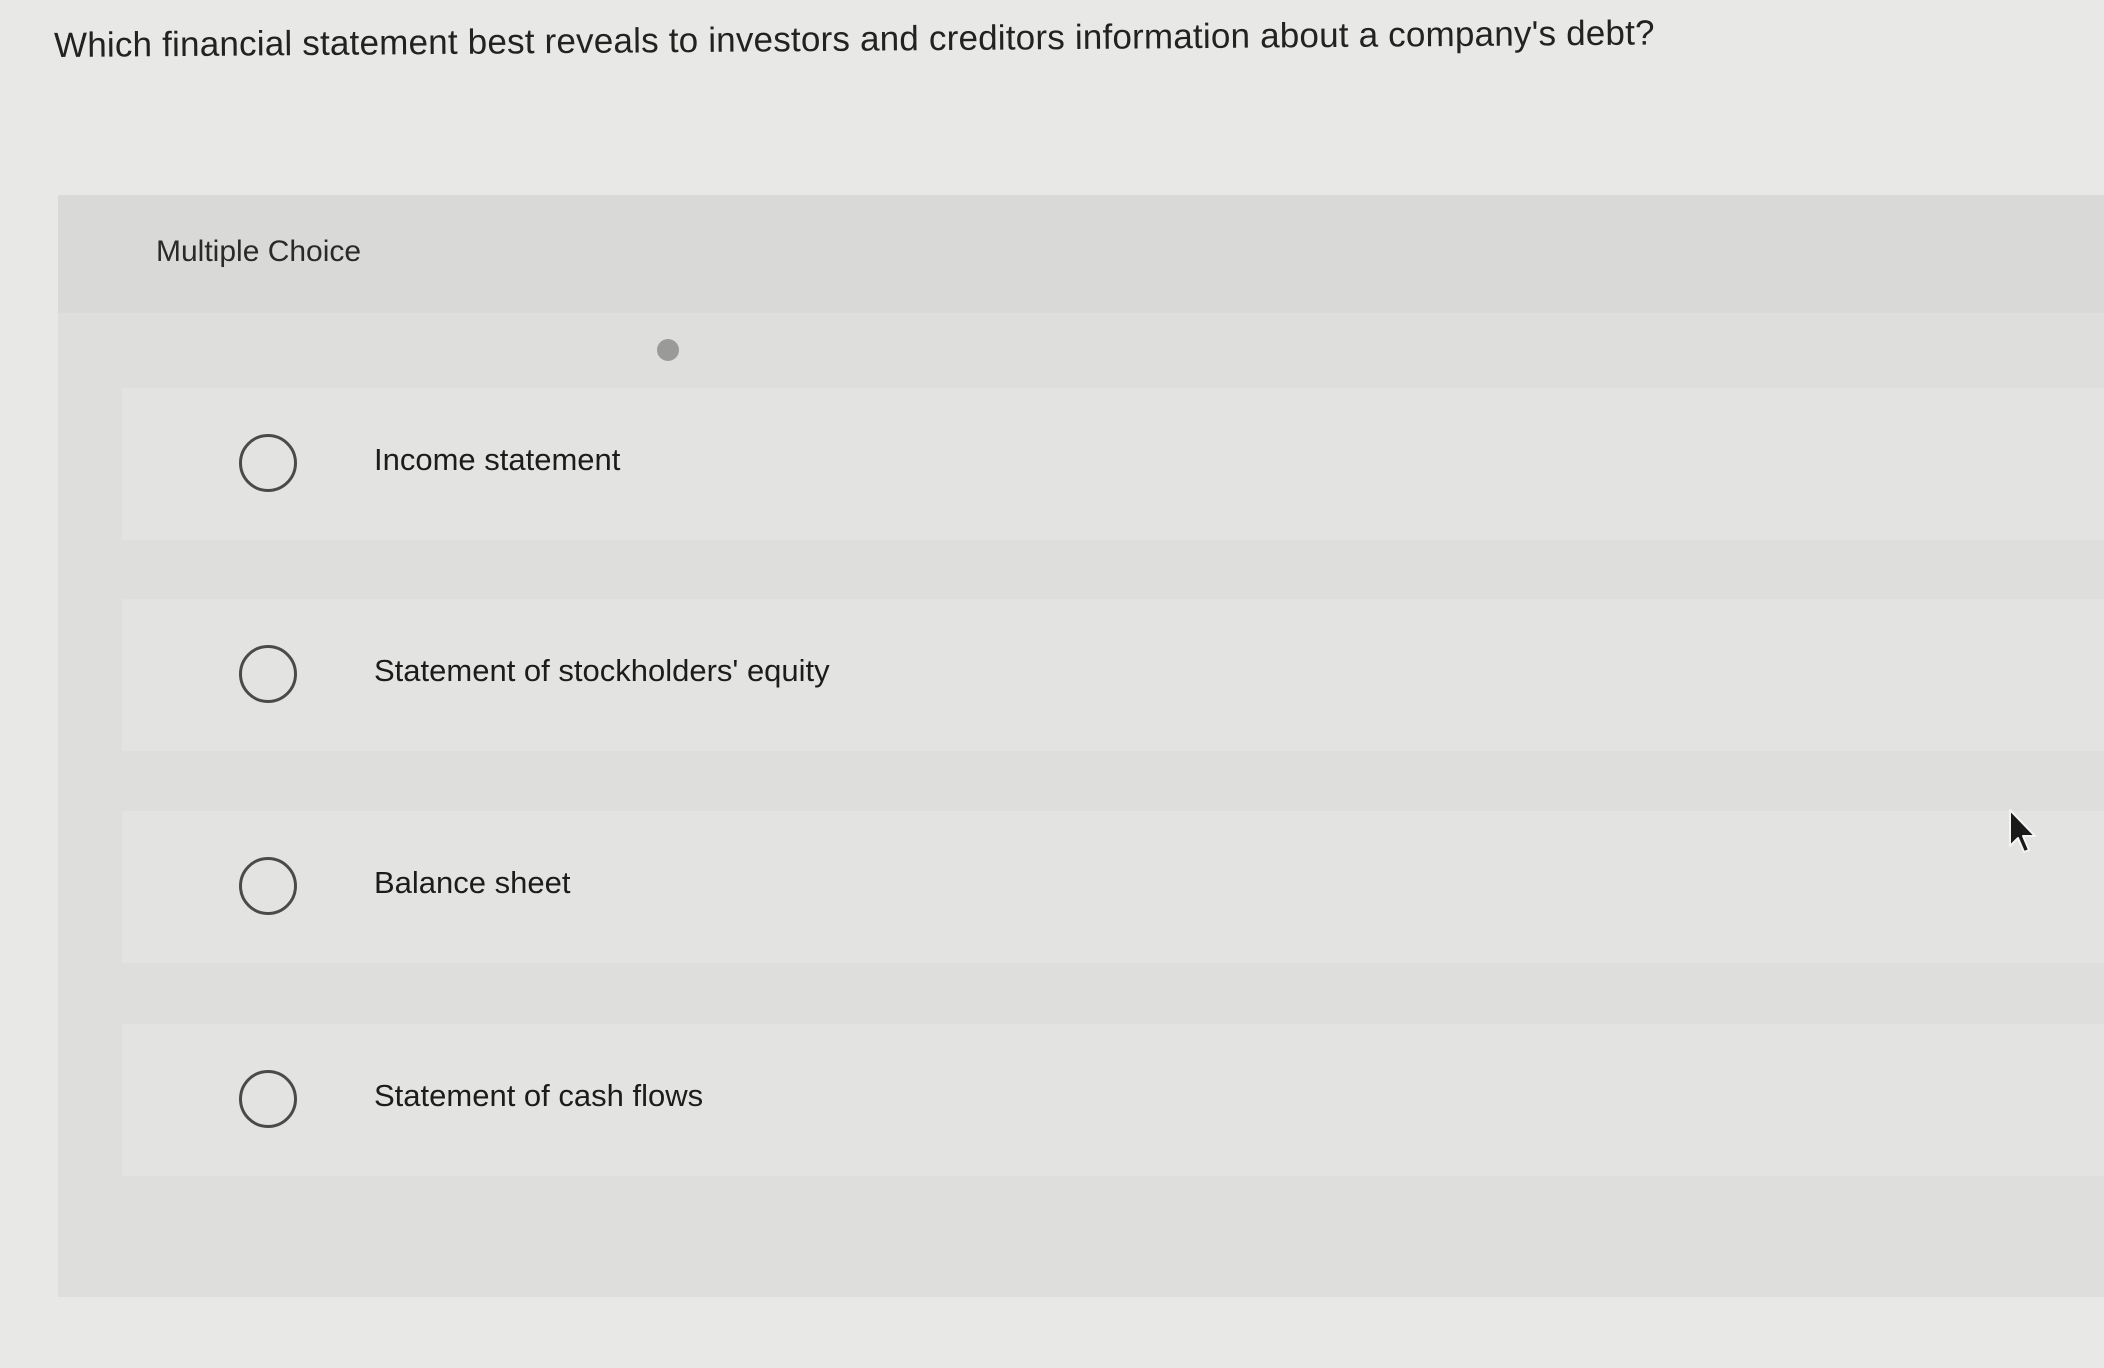 This screenshot has width=2104, height=1368. Describe the element at coordinates (1113, 464) in the screenshot. I see `answer-option-income-statement: Income statement` at that location.